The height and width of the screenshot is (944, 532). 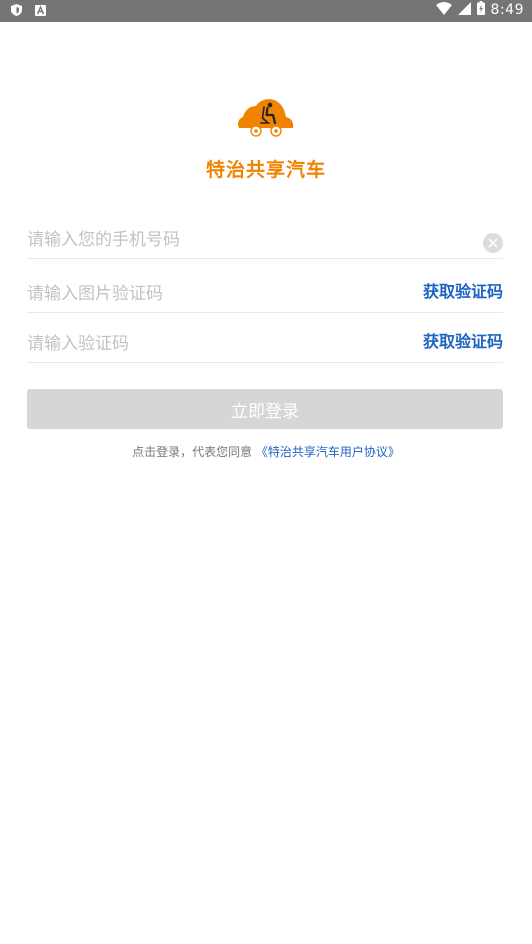 What do you see at coordinates (40, 10) in the screenshot?
I see `android-a-icon` at bounding box center [40, 10].